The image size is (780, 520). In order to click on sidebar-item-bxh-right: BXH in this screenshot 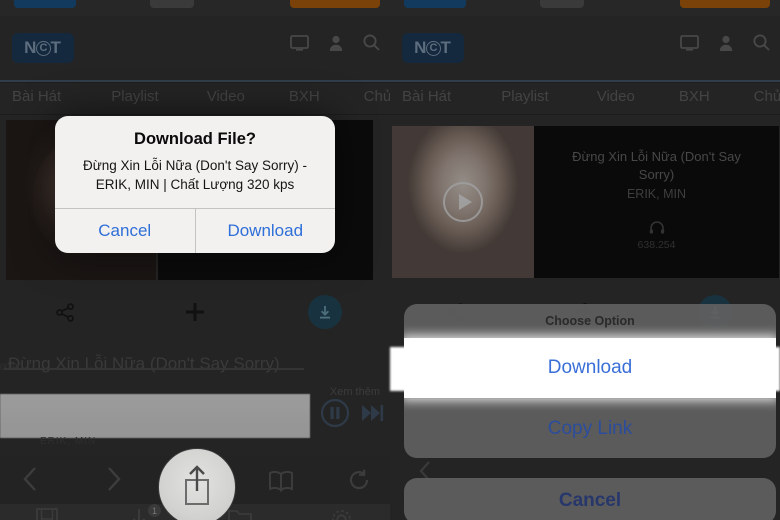, I will do `click(694, 96)`.